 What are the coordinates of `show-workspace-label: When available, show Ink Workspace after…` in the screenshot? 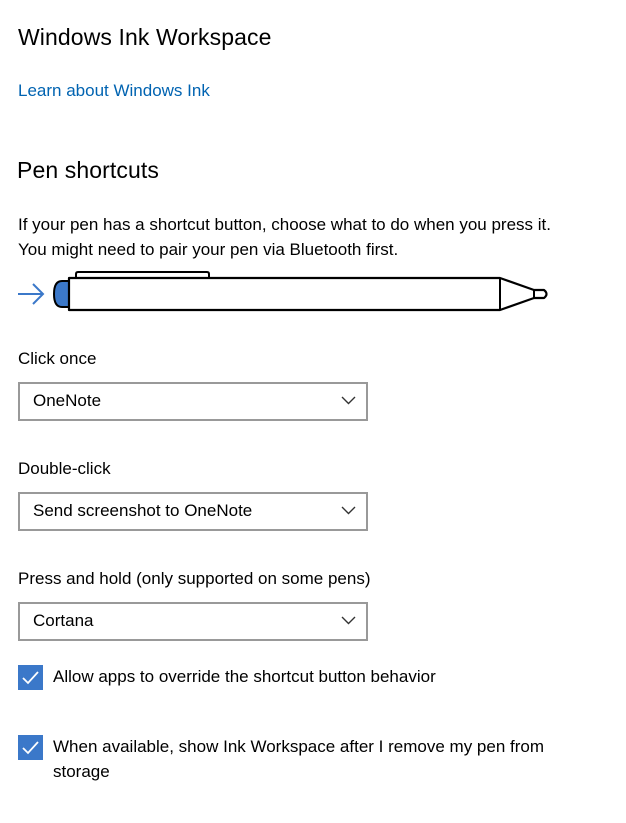 It's located at (298, 759).